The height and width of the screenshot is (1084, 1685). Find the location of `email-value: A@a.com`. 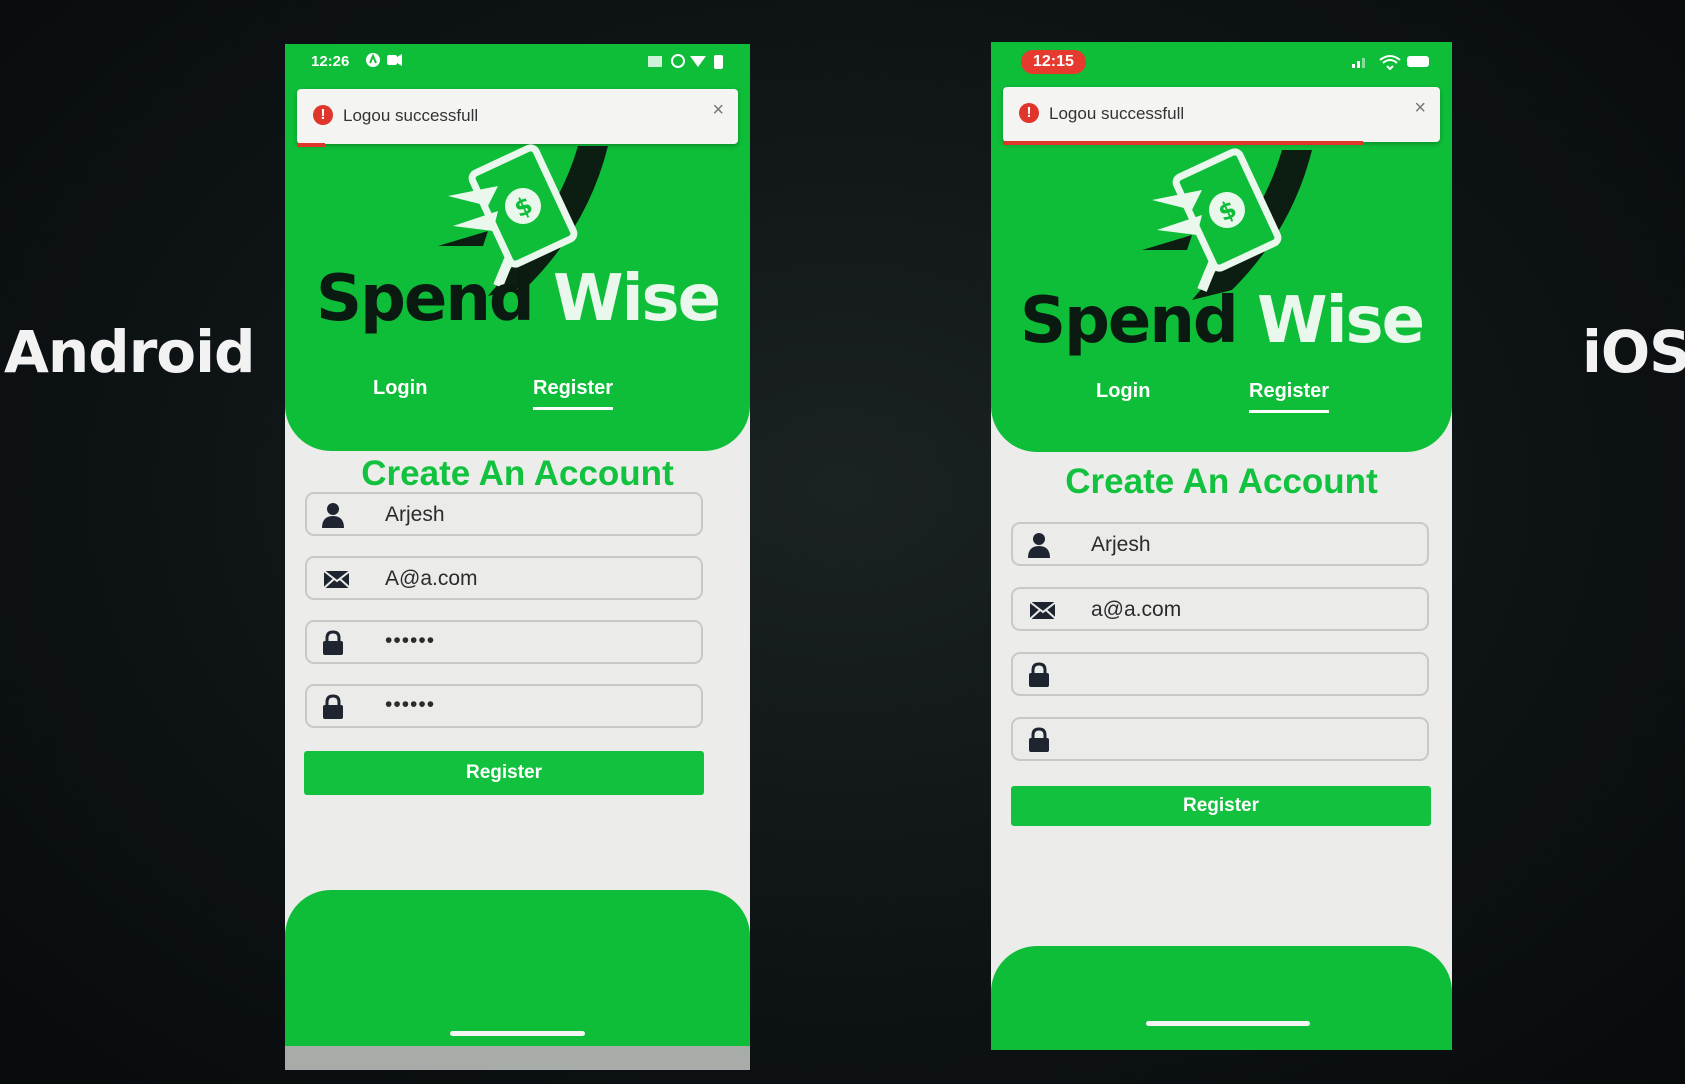

email-value: A@a.com is located at coordinates (431, 578).